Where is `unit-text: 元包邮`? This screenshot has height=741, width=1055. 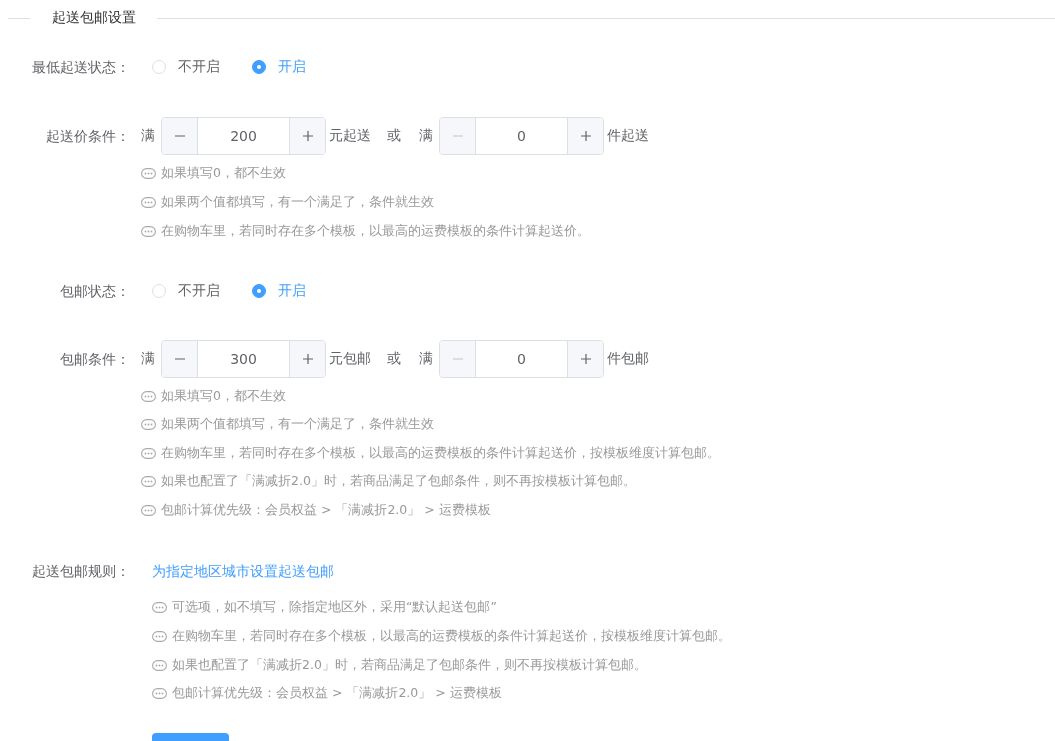
unit-text: 元包邮 is located at coordinates (350, 359).